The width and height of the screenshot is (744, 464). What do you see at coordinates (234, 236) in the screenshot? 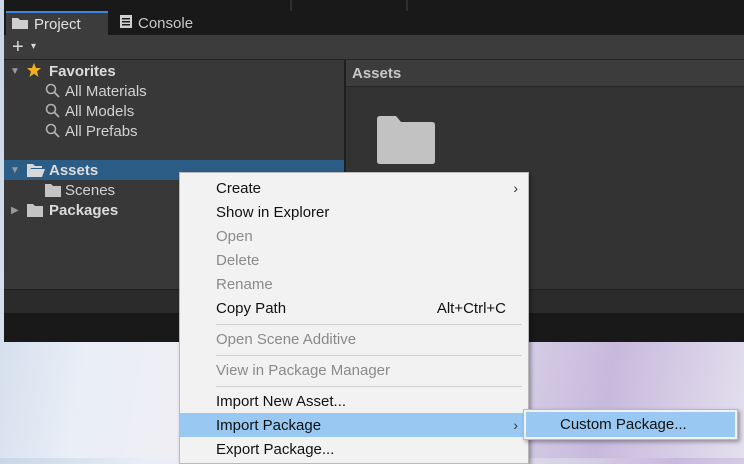
I see `menu-item-label: Open` at bounding box center [234, 236].